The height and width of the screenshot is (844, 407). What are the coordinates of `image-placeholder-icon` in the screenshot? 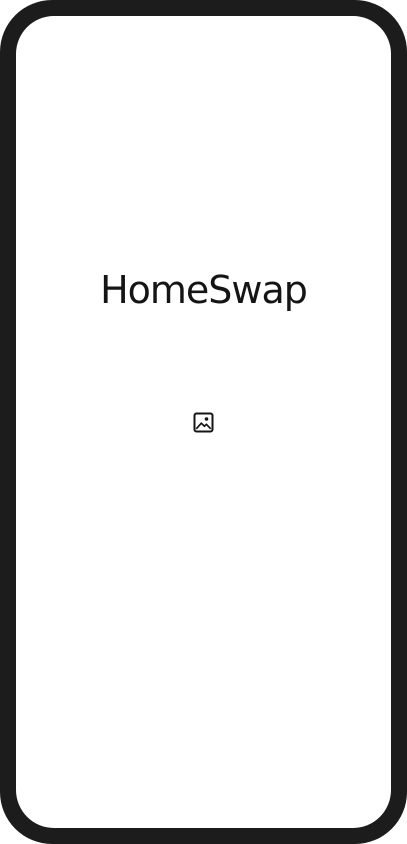 It's located at (203, 422).